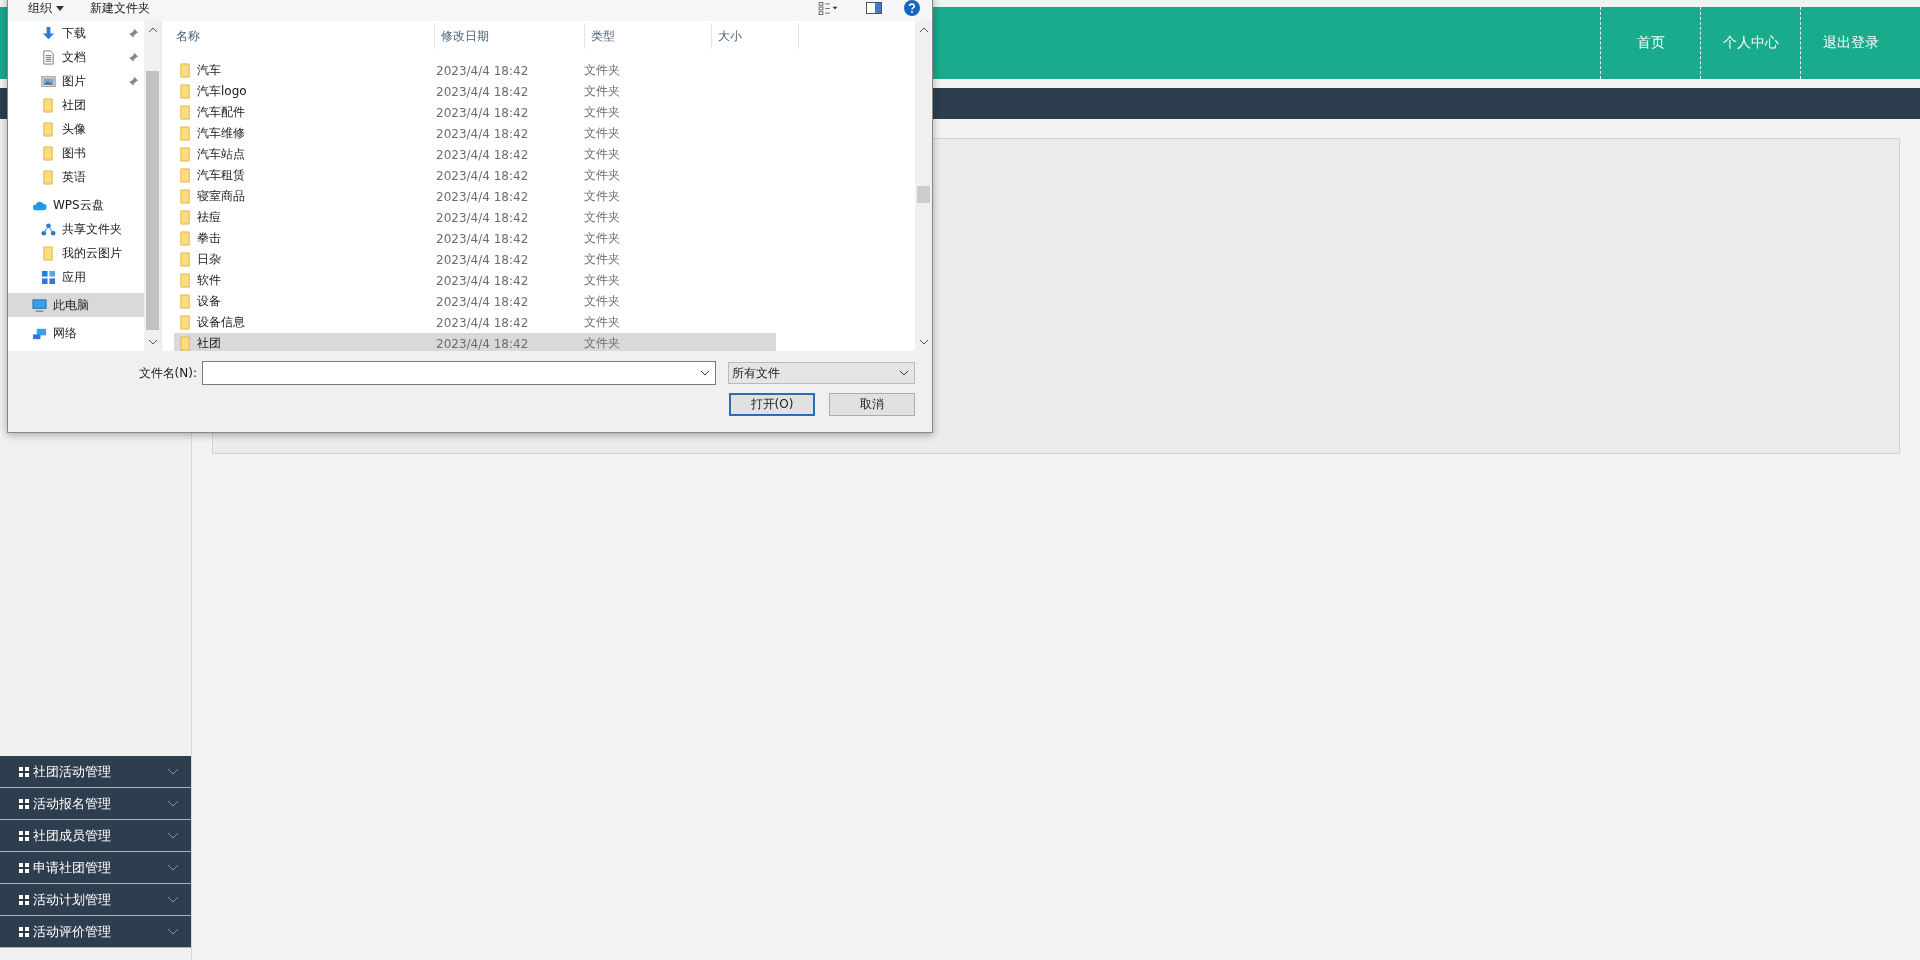 The width and height of the screenshot is (1920, 960). Describe the element at coordinates (475, 217) in the screenshot. I see `file-row: 祛痘 2023/4/4 18:42 文件夹` at that location.